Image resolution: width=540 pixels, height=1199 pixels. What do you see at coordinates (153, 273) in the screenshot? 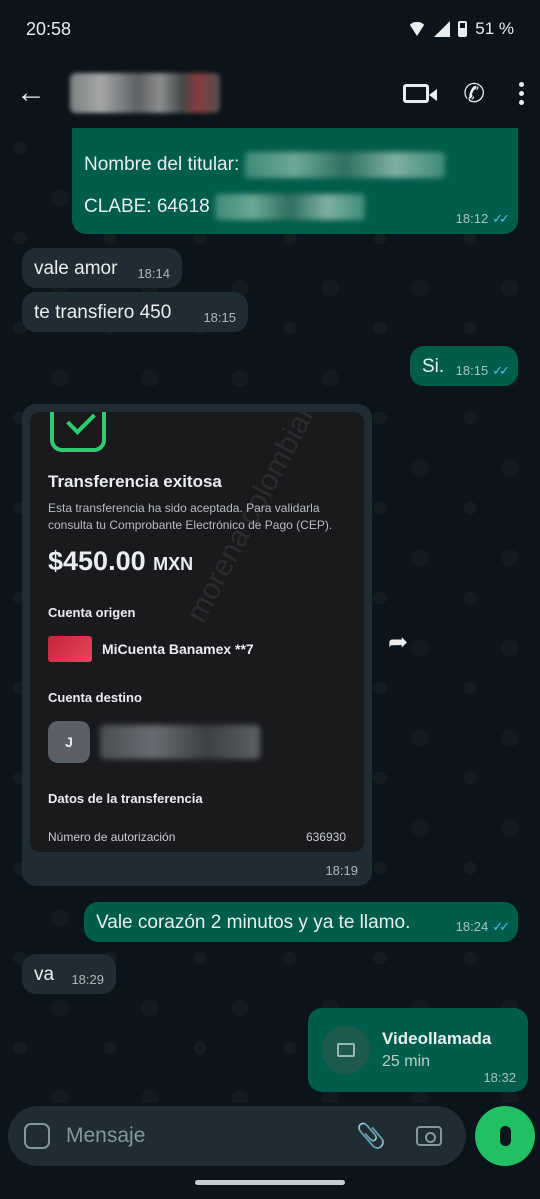
I see `message-time: 18:14` at bounding box center [153, 273].